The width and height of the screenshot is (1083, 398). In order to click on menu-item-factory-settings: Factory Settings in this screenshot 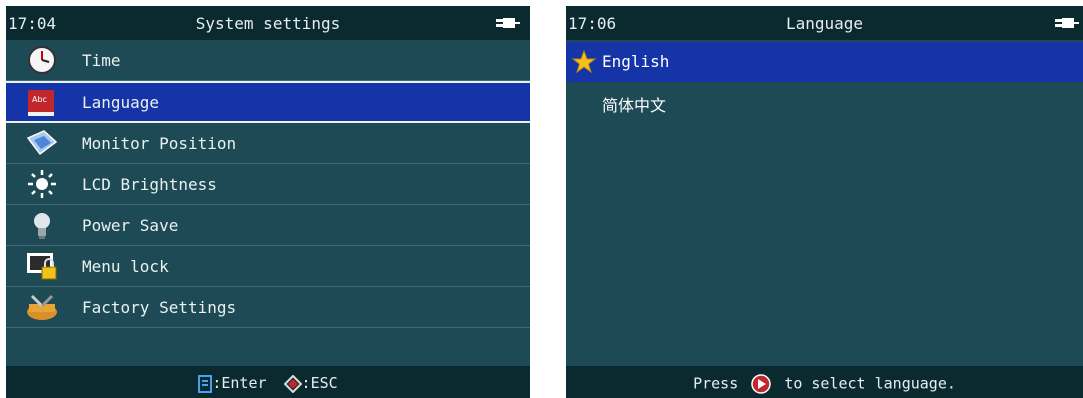, I will do `click(268, 307)`.